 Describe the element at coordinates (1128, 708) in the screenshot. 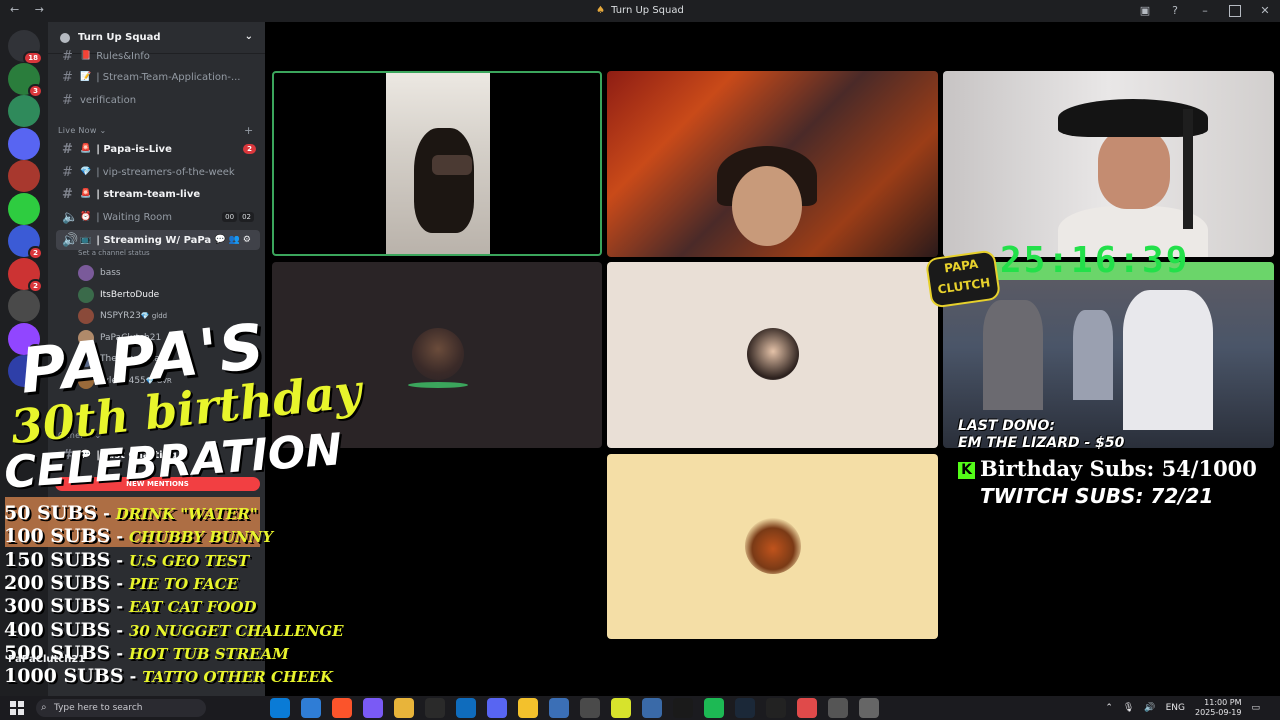

I see `microphone-icon: 🎙` at that location.